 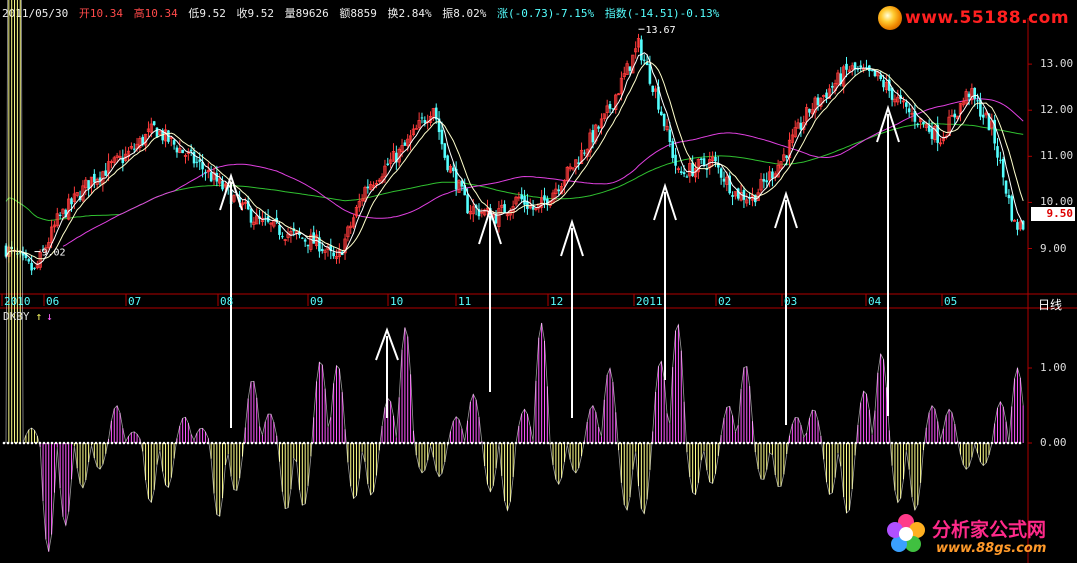 I want to click on low-annotation: 9.02, so click(x=53, y=253).